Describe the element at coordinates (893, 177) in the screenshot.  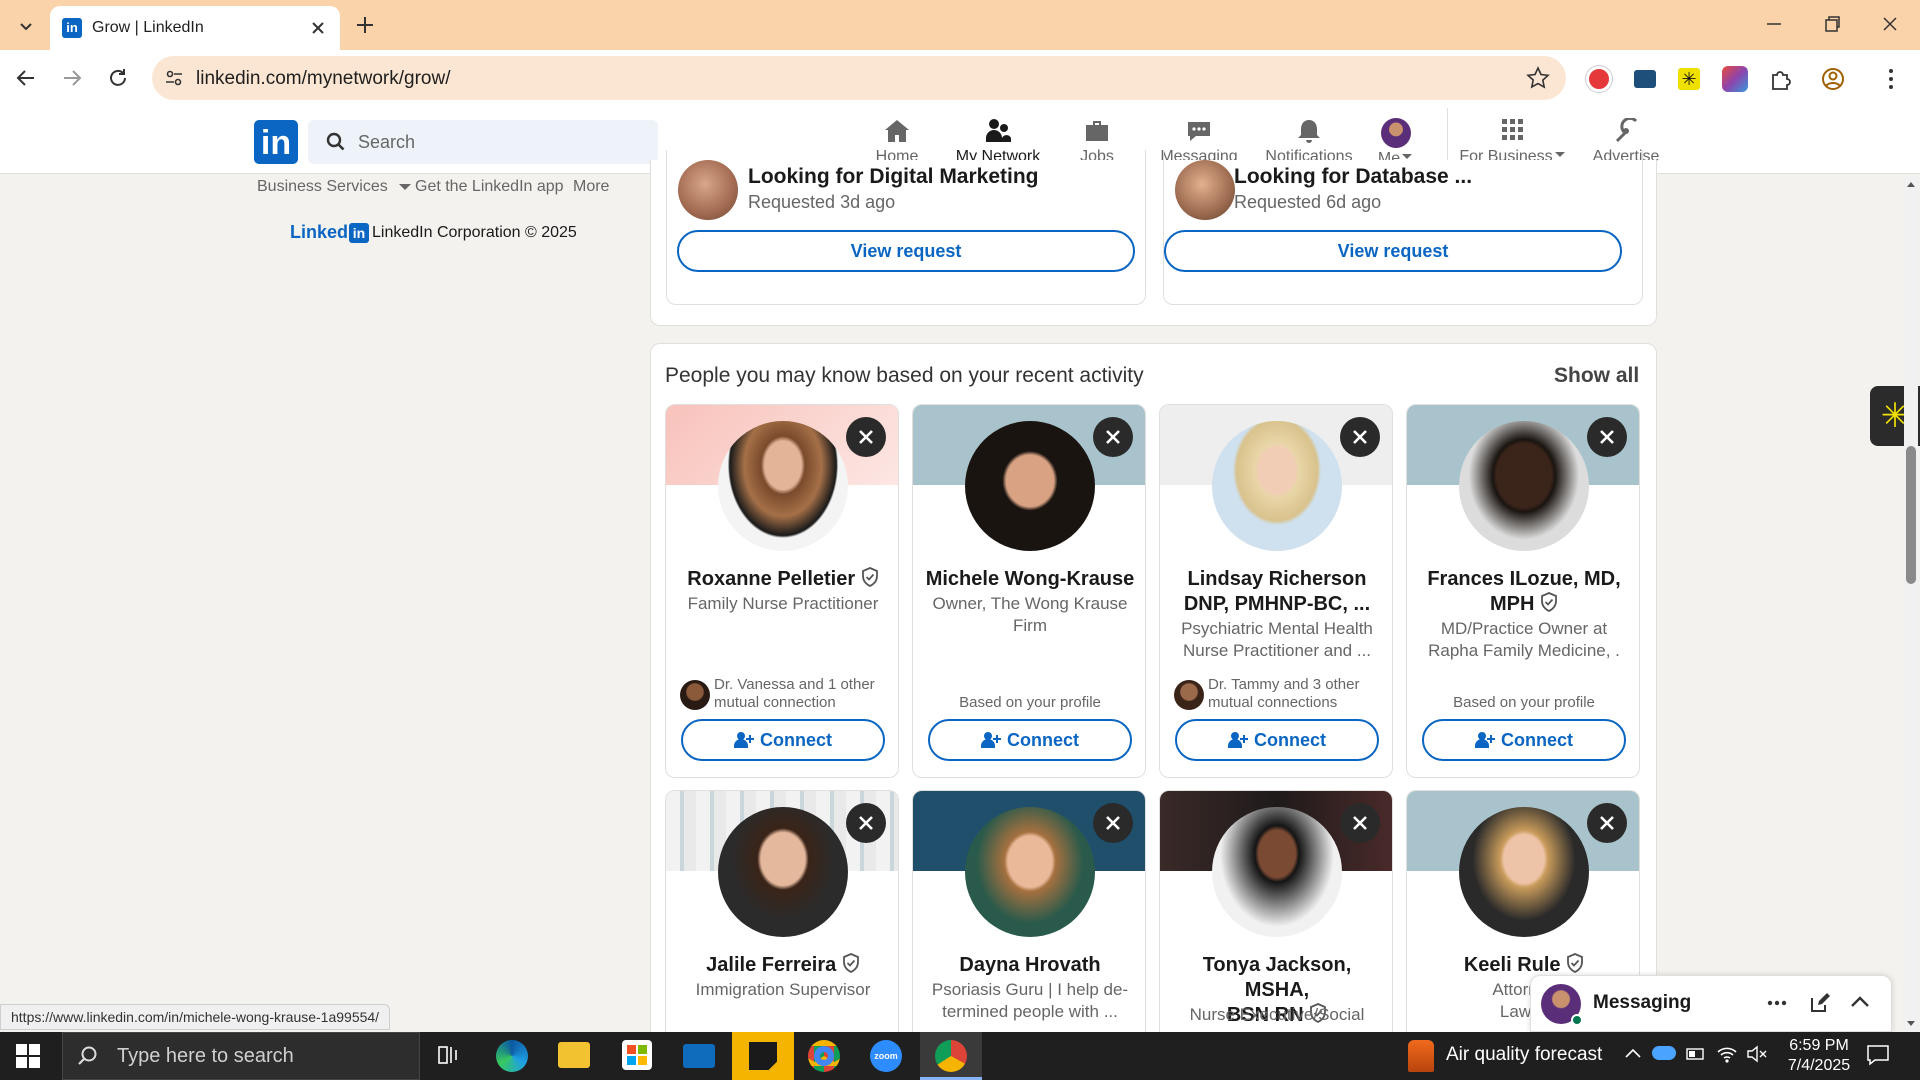
I see `request-title: Looking for Digital Marketing` at that location.